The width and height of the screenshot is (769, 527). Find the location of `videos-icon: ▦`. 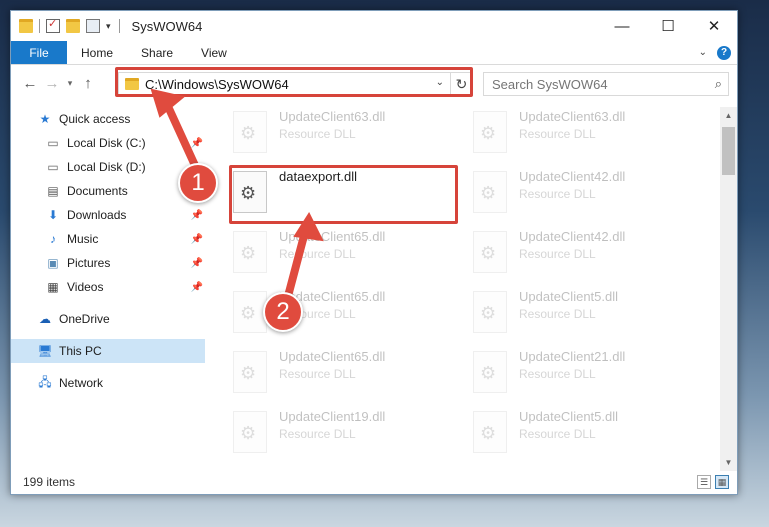

videos-icon: ▦ is located at coordinates (53, 287).